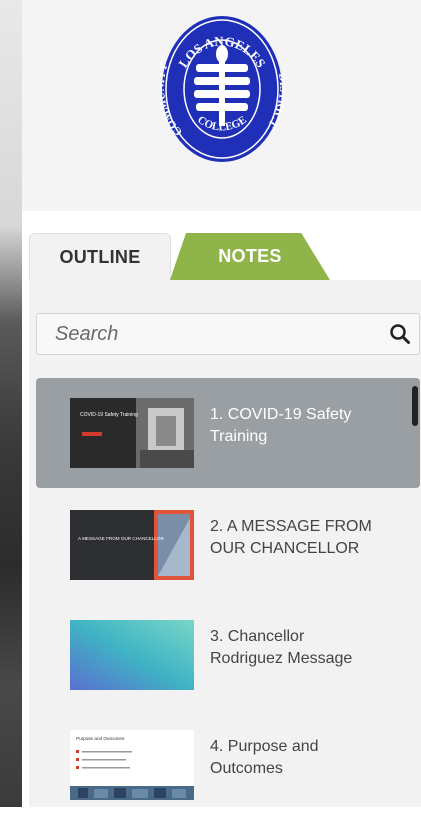  What do you see at coordinates (281, 658) in the screenshot?
I see `slide-title-3-line2: Rodriguez Message` at bounding box center [281, 658].